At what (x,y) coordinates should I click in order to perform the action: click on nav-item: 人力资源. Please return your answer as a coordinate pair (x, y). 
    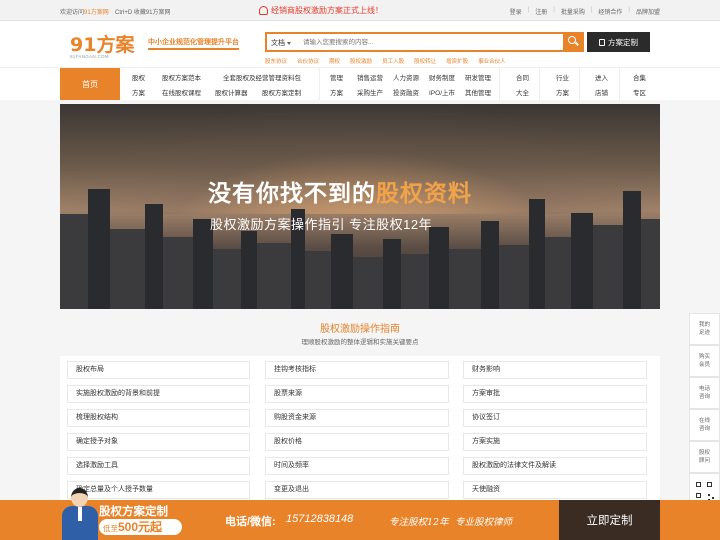
    Looking at the image, I should click on (406, 77).